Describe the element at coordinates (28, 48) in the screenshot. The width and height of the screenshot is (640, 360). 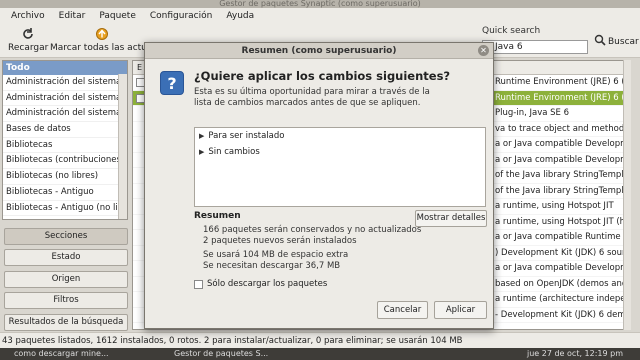
I see `reload-label: Recargar` at that location.